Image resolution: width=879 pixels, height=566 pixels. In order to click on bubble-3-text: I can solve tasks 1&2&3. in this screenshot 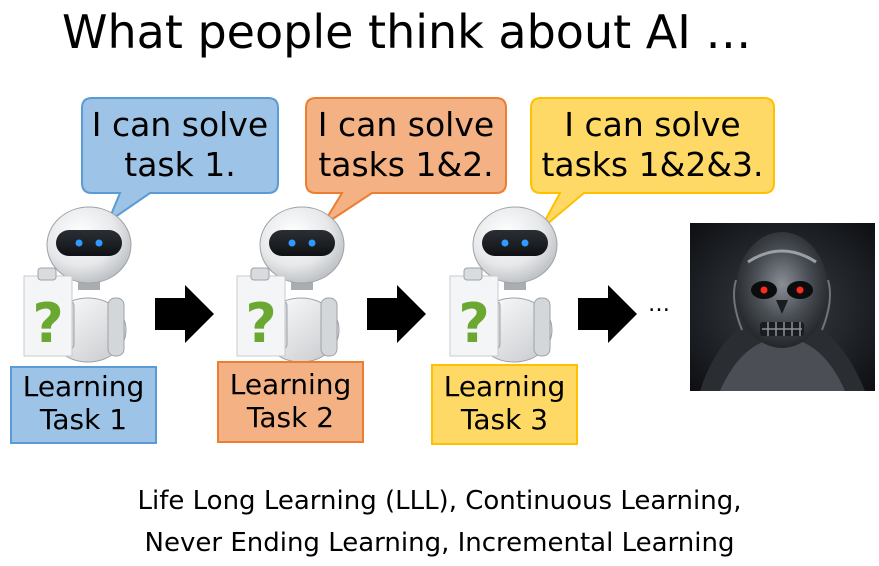, I will do `click(652, 145)`.